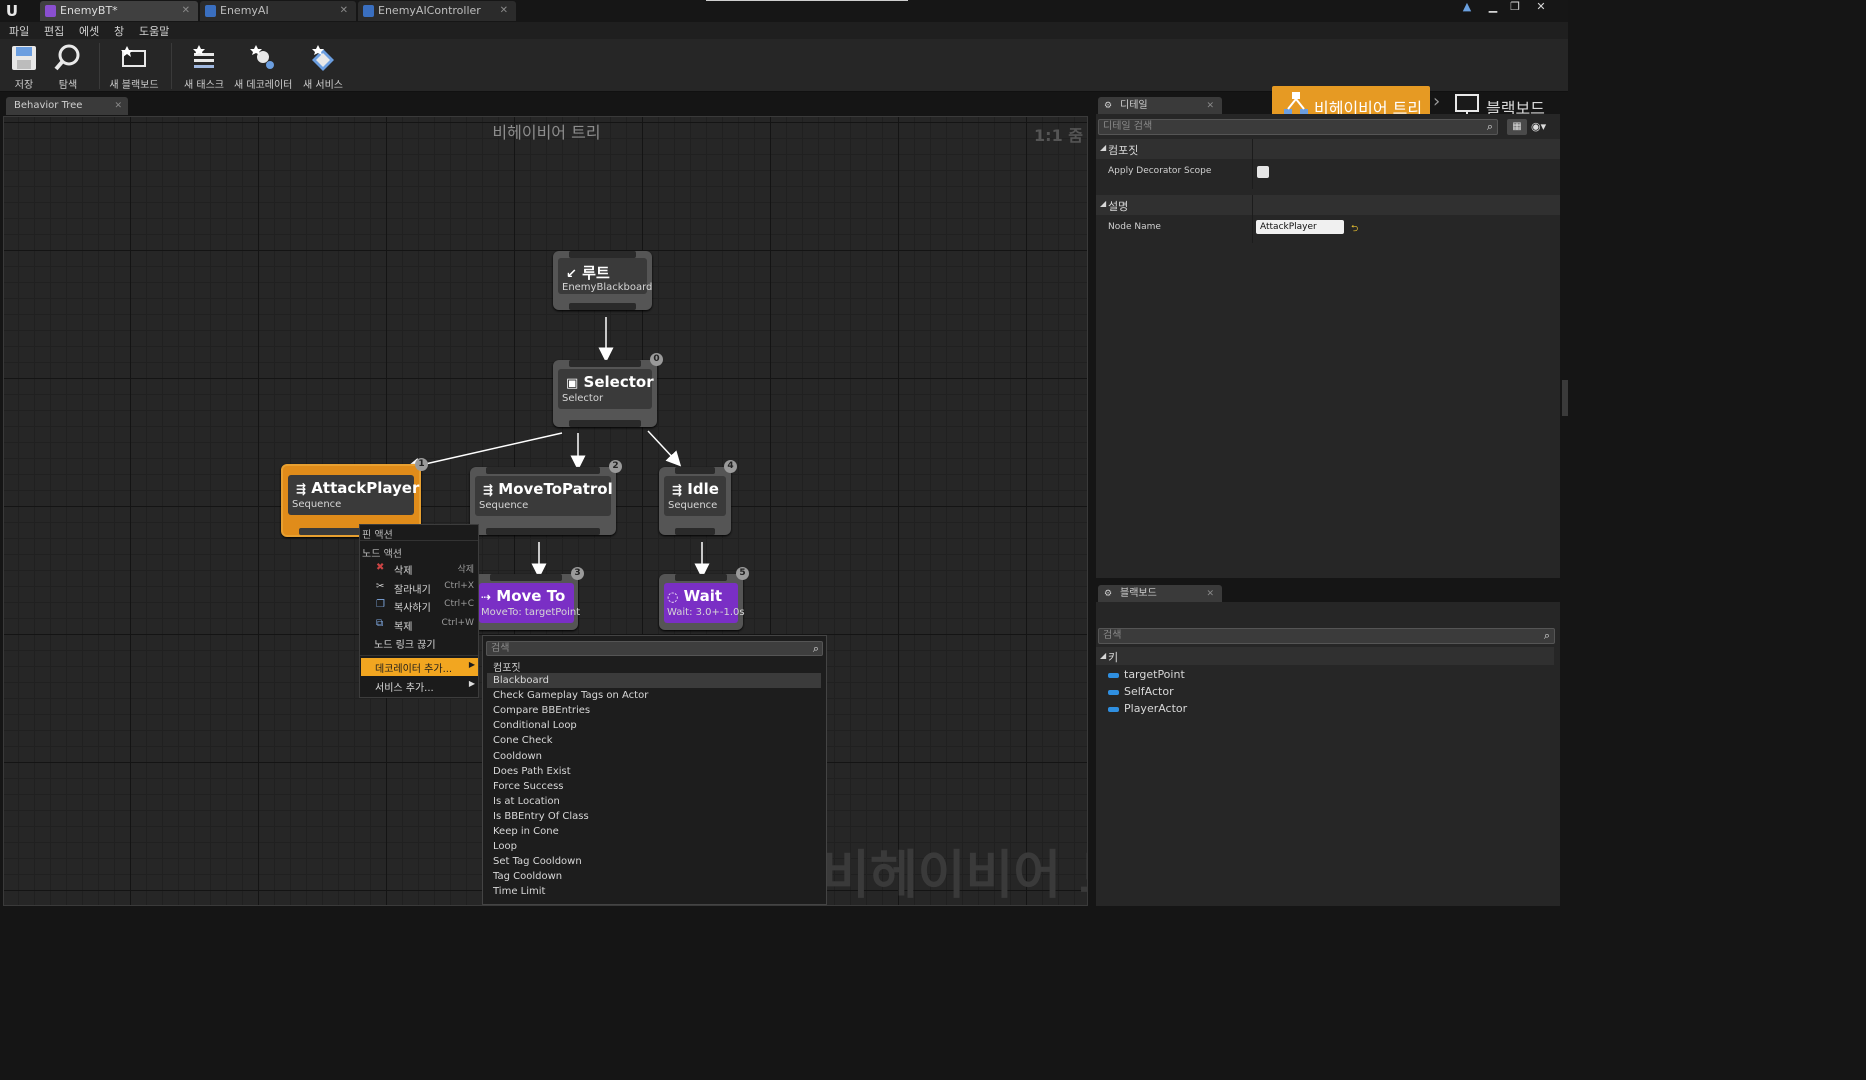  Describe the element at coordinates (1515, 7) in the screenshot. I see `restore-icon: ❐` at that location.